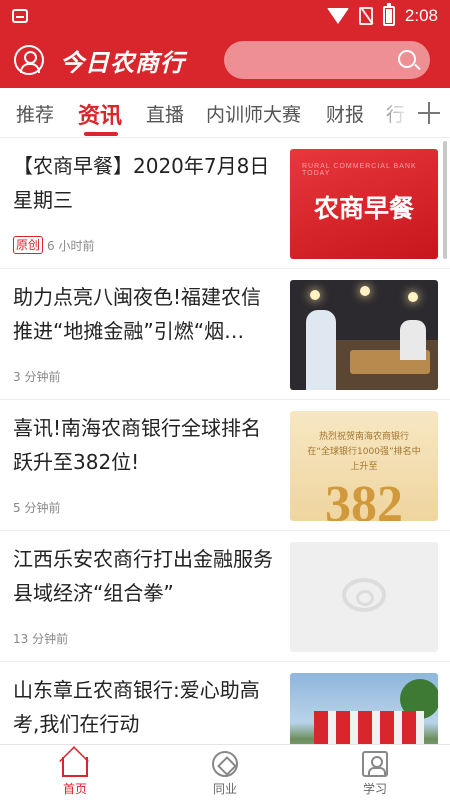 The image size is (450, 800). I want to click on app-logo: 今日农商行, so click(122, 62).